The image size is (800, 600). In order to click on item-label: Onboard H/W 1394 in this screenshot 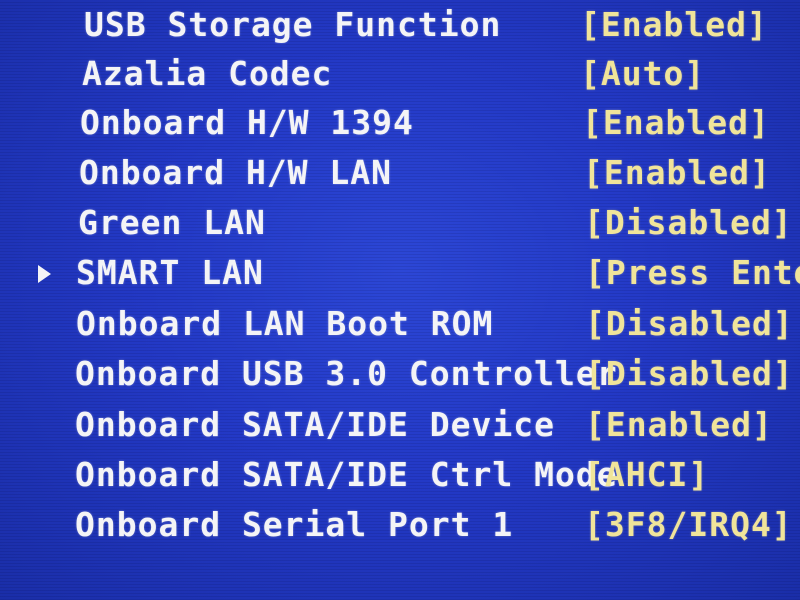, I will do `click(247, 122)`.